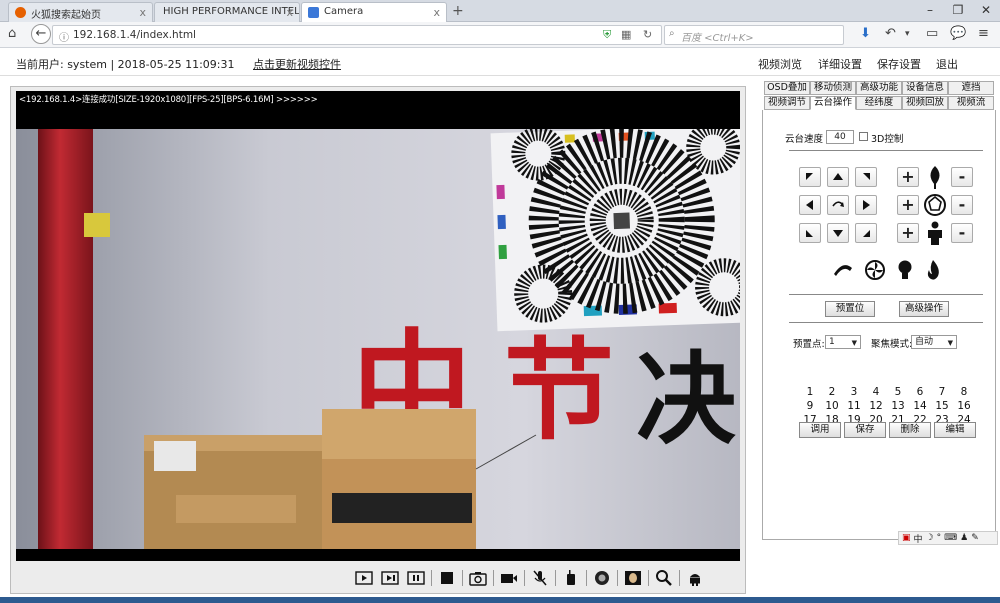  What do you see at coordinates (810, 233) in the screenshot?
I see `ptz-down-left-button` at bounding box center [810, 233].